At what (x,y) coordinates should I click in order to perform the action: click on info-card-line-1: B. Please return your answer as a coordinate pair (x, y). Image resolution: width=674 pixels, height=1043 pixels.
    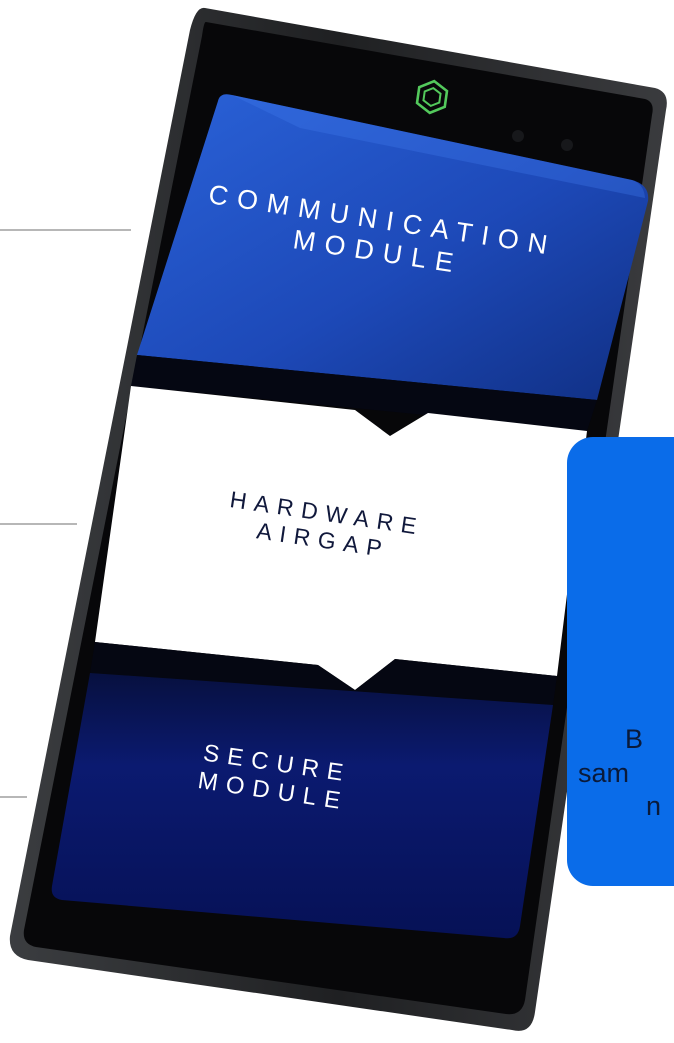
    Looking at the image, I should click on (634, 739).